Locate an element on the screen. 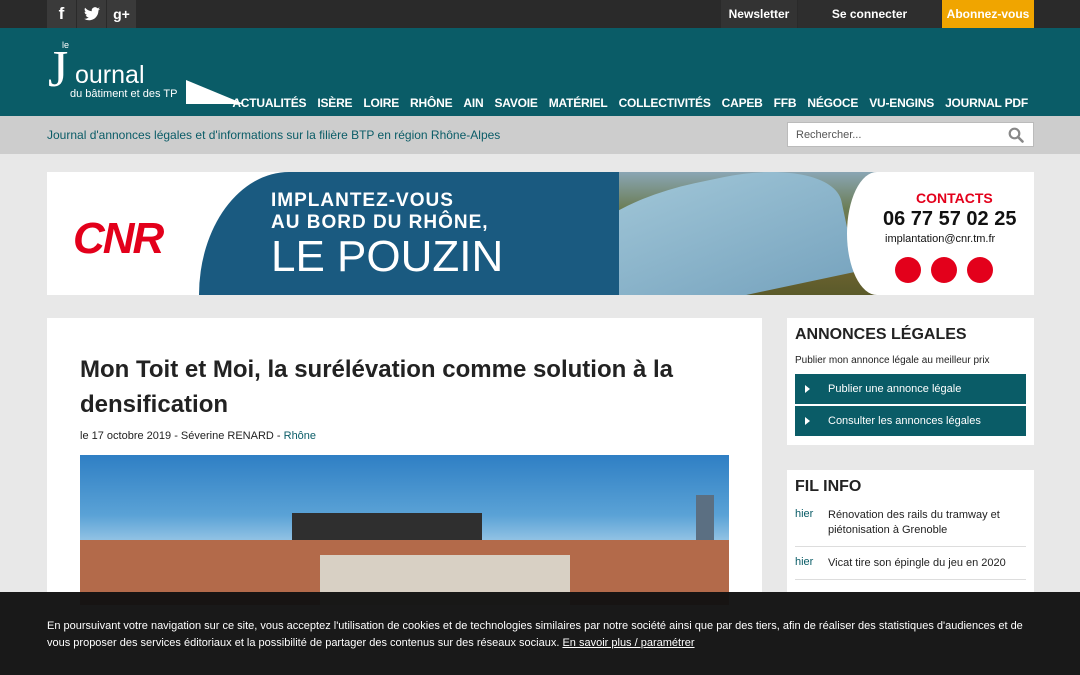 This screenshot has height=675, width=1080. article-author: Séverine RENARD is located at coordinates (227, 436).